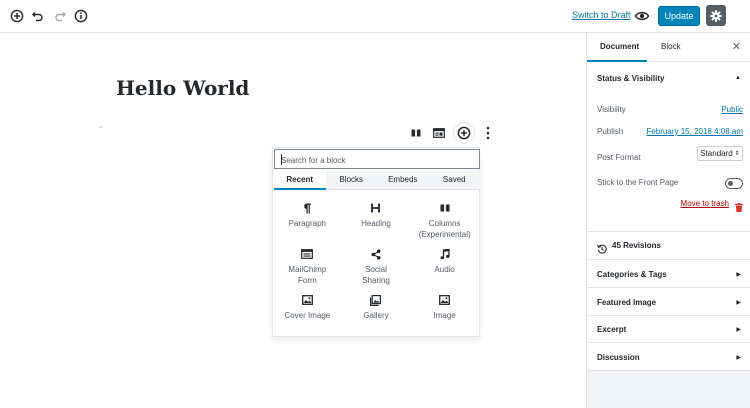 Image resolution: width=750 pixels, height=408 pixels. I want to click on panel-title-featured-image: Featured Image, so click(627, 302).